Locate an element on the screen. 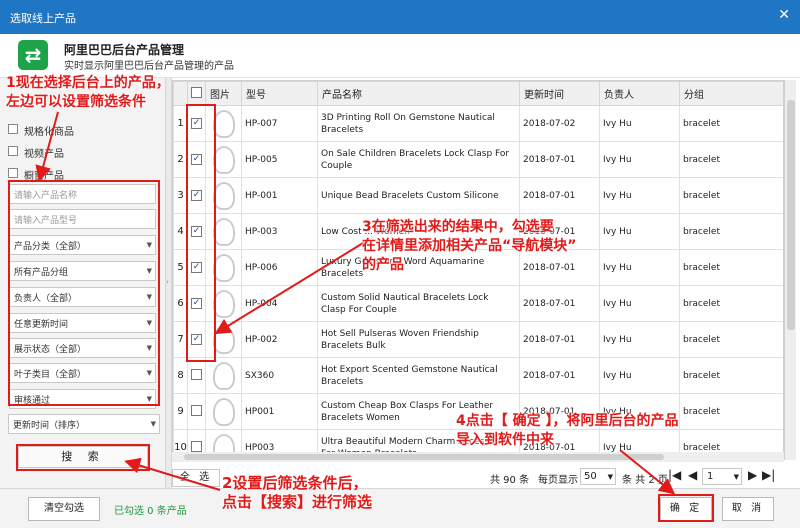  annotation-step3-line3: 的产品 is located at coordinates (383, 265).